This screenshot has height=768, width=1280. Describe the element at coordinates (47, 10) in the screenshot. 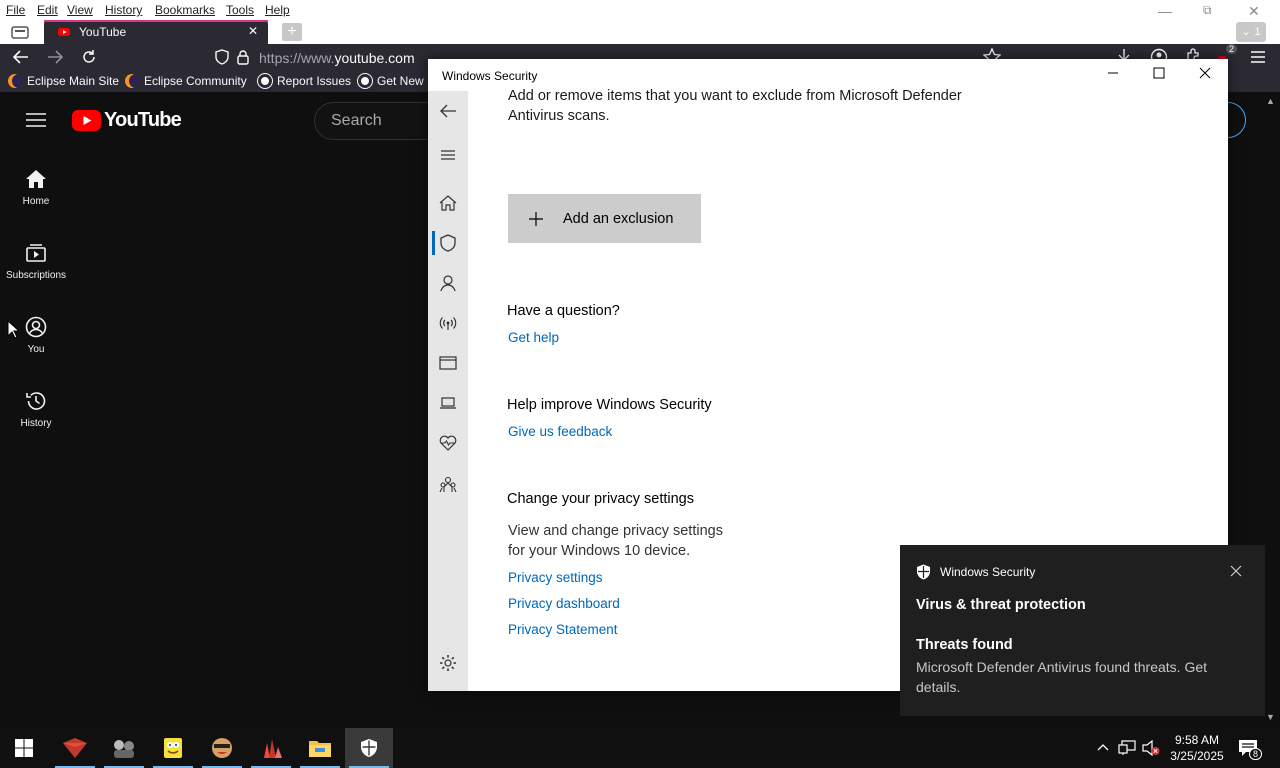

I see `menu-edit: Edit` at that location.